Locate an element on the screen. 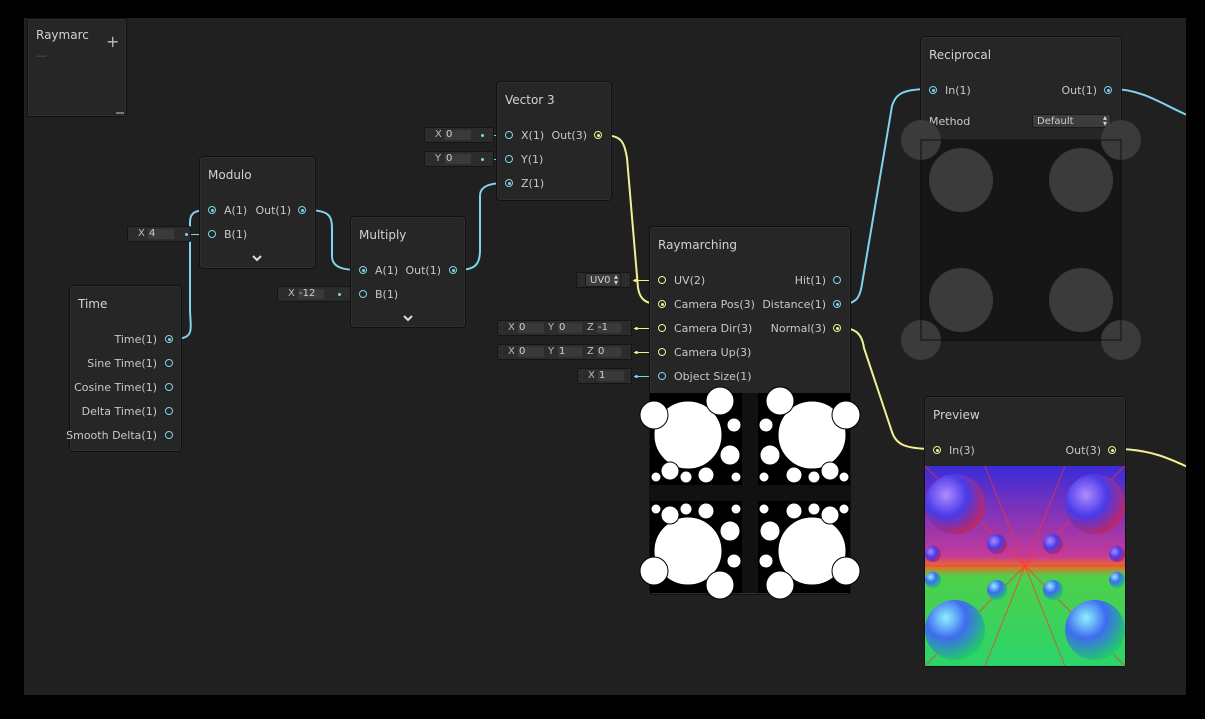  input-port-camera-up is located at coordinates (662, 352).